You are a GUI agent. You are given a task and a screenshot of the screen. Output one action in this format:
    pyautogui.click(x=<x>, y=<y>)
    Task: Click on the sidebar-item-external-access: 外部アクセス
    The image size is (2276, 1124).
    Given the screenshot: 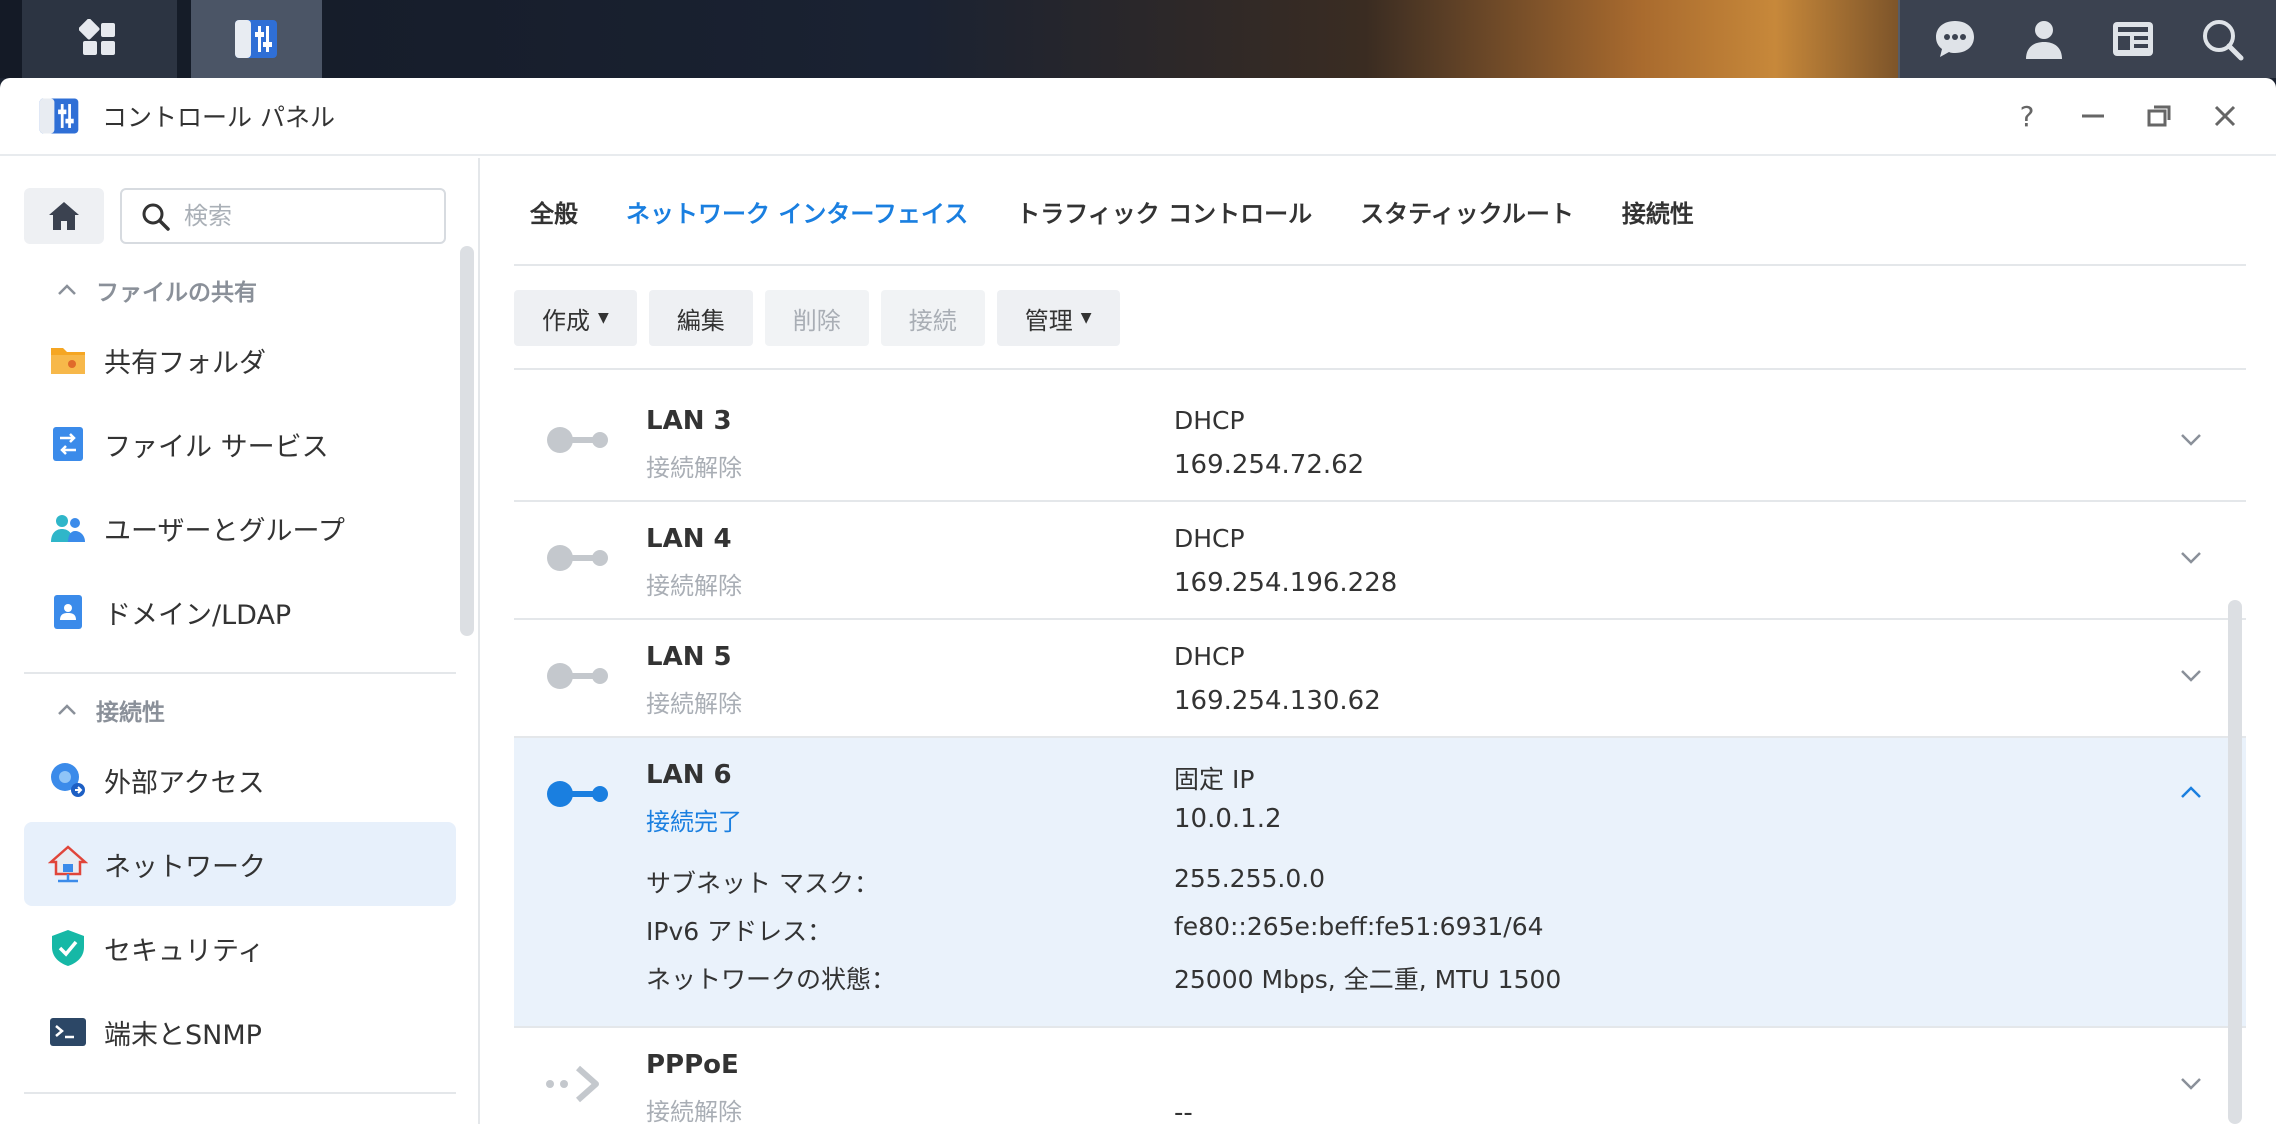 What is the action you would take?
    pyautogui.click(x=240, y=780)
    